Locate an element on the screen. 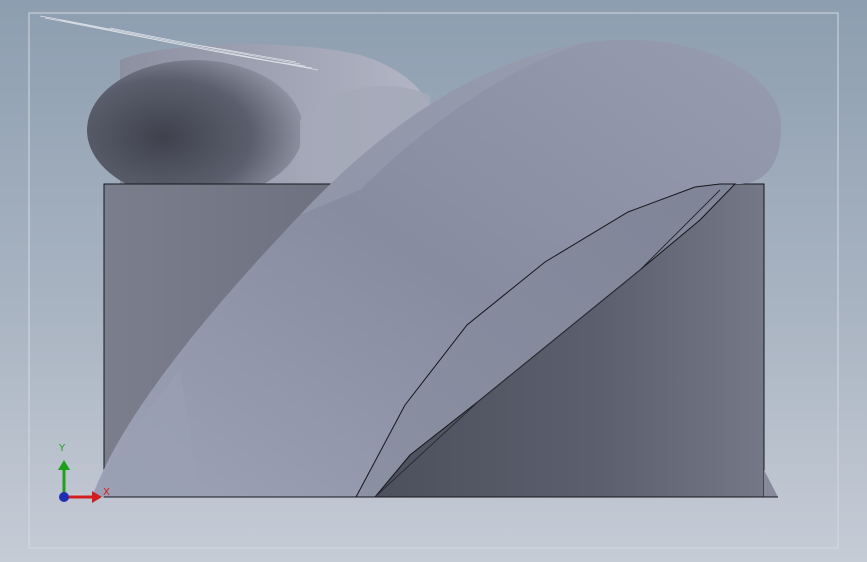  x-axis-label: X is located at coordinates (106, 492).